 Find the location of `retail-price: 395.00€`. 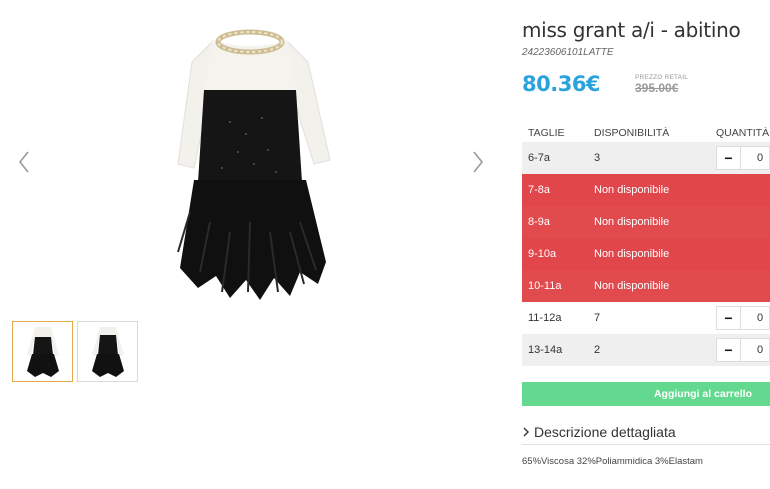

retail-price: 395.00€ is located at coordinates (657, 88).